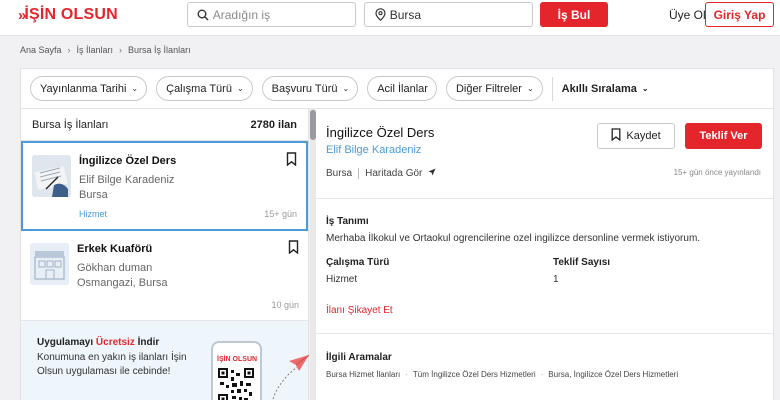 This screenshot has width=780, height=400. I want to click on posted-date: 15+ gün önce yayınlandı, so click(717, 172).